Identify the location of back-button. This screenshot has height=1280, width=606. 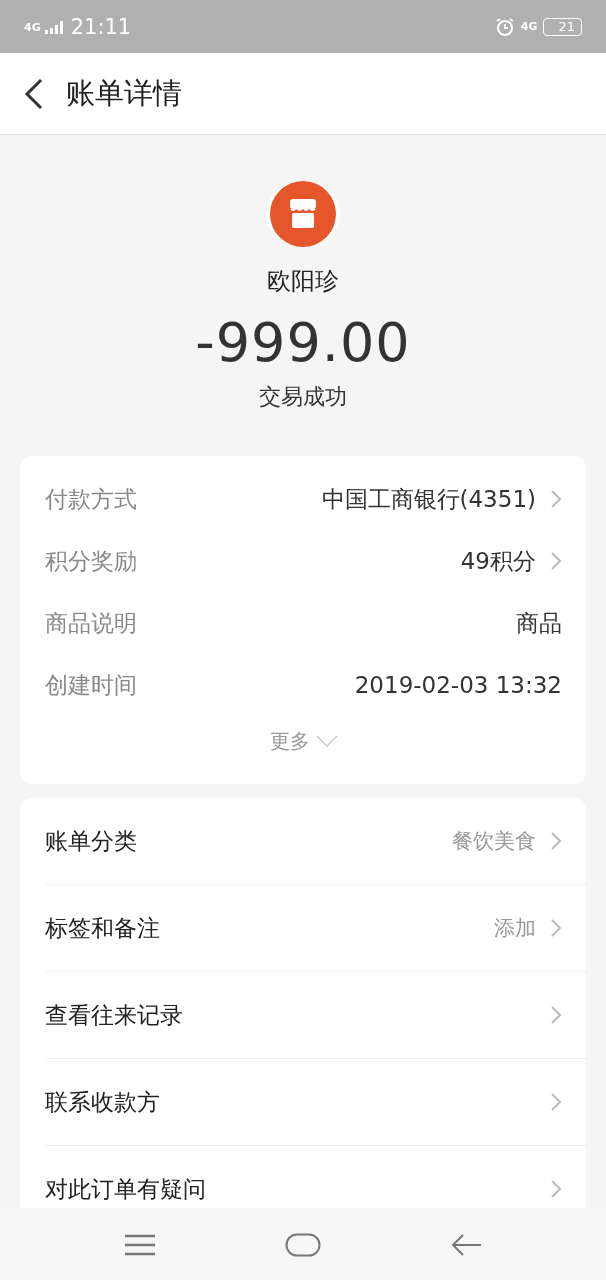
(34, 93).